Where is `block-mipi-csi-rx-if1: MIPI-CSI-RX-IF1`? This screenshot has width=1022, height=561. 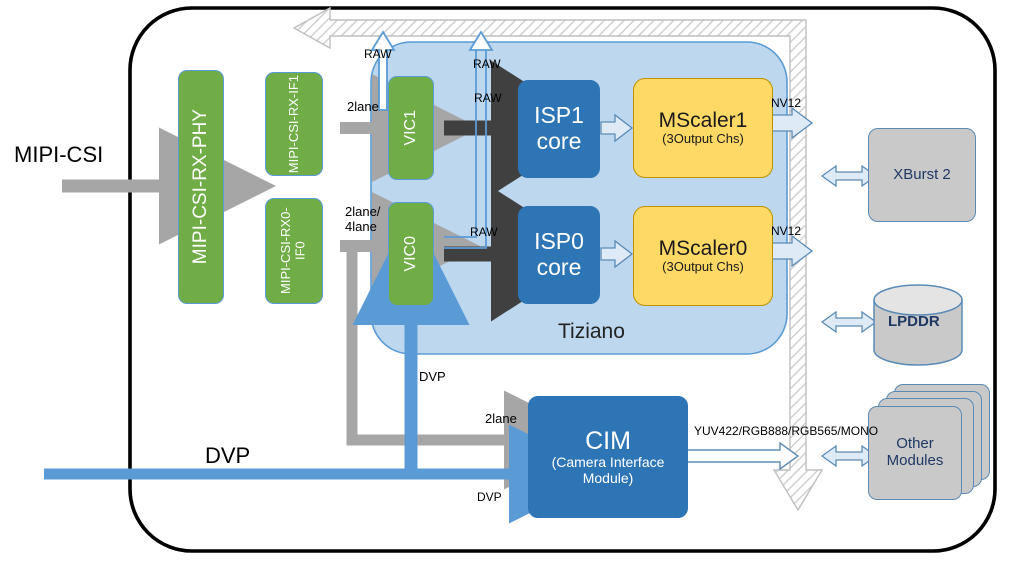 block-mipi-csi-rx-if1: MIPI-CSI-RX-IF1 is located at coordinates (294, 124).